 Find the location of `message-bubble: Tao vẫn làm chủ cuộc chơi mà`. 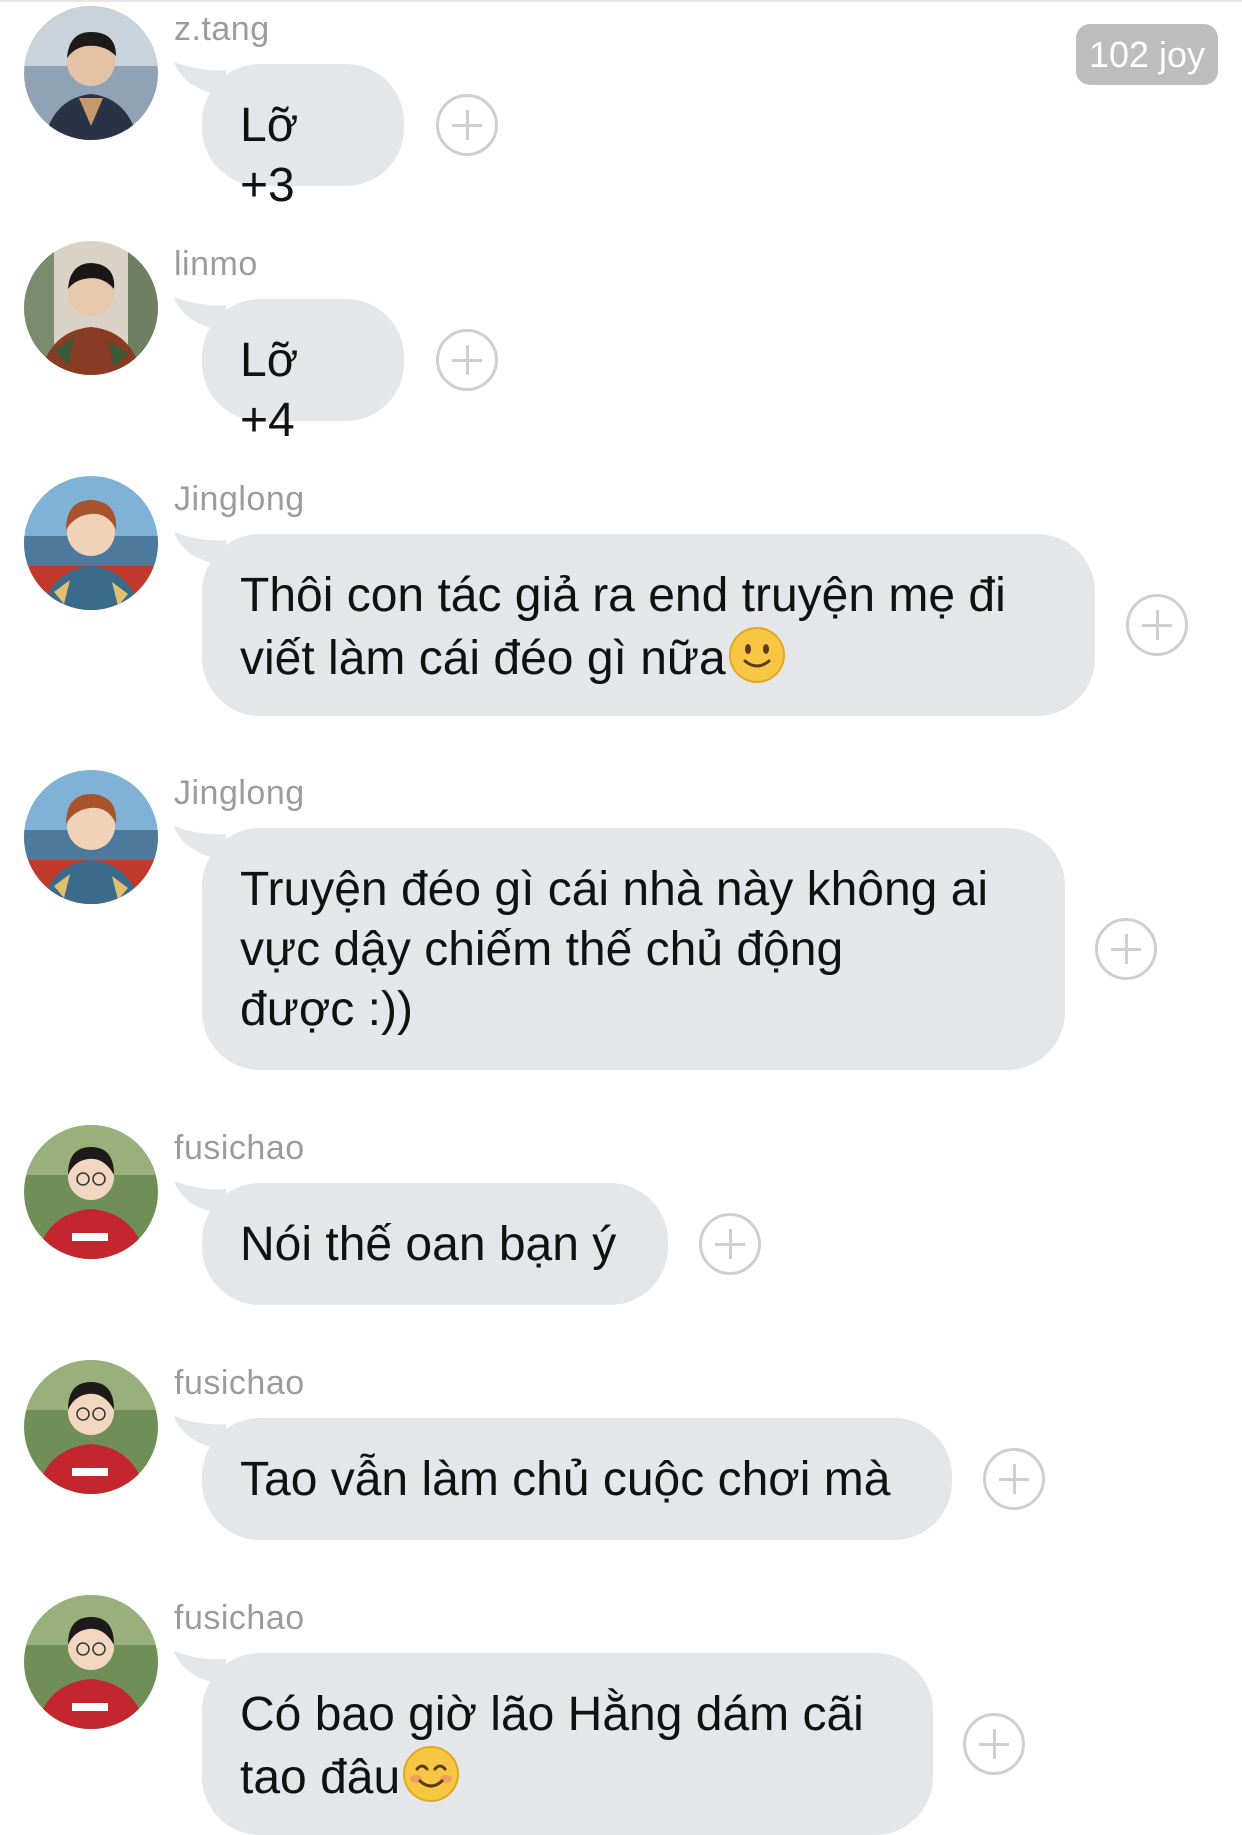

message-bubble: Tao vẫn làm chủ cuộc chơi mà is located at coordinates (577, 1479).